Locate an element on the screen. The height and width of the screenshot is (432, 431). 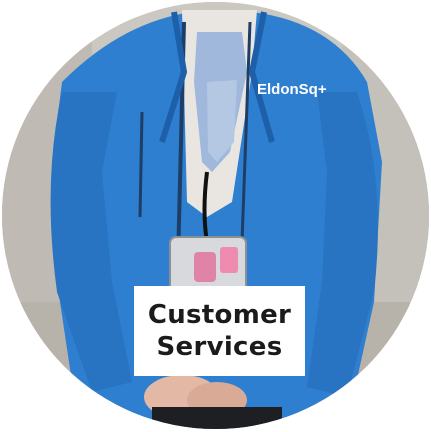
label-line-1: Customer is located at coordinates (219, 315).